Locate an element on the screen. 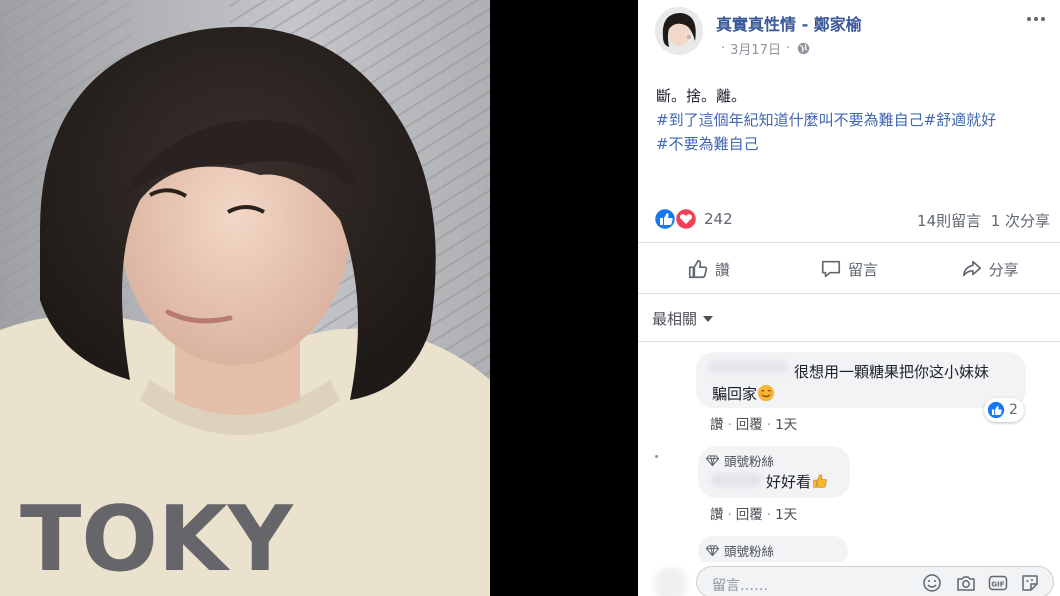 This screenshot has height=596, width=1060. post-text: 斷。捨。離。 #到了這個年紀知道什麼叫不要為難自己#舒適就好 #不要為難自己 is located at coordinates (856, 120).